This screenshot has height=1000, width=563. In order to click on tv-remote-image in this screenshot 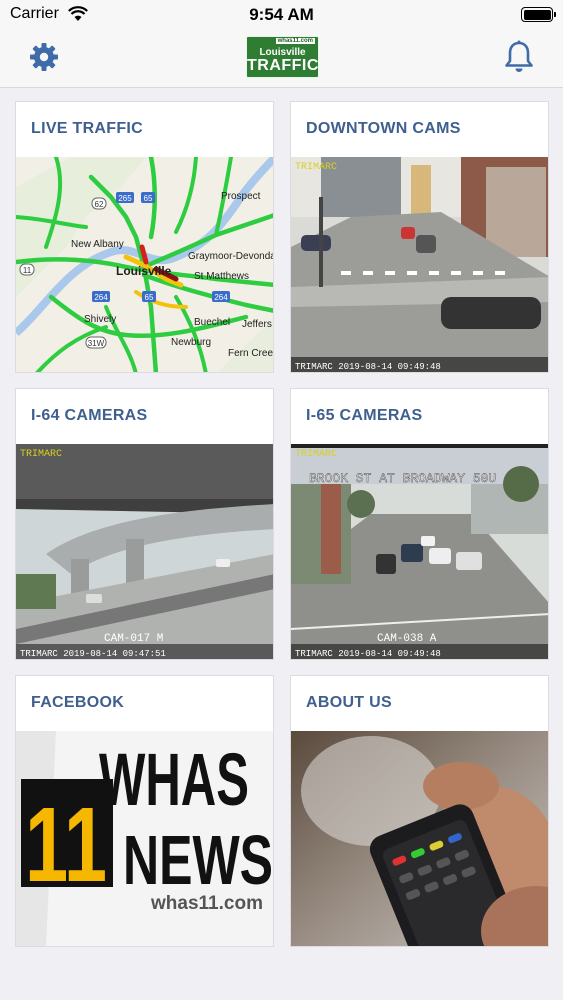, I will do `click(419, 838)`.